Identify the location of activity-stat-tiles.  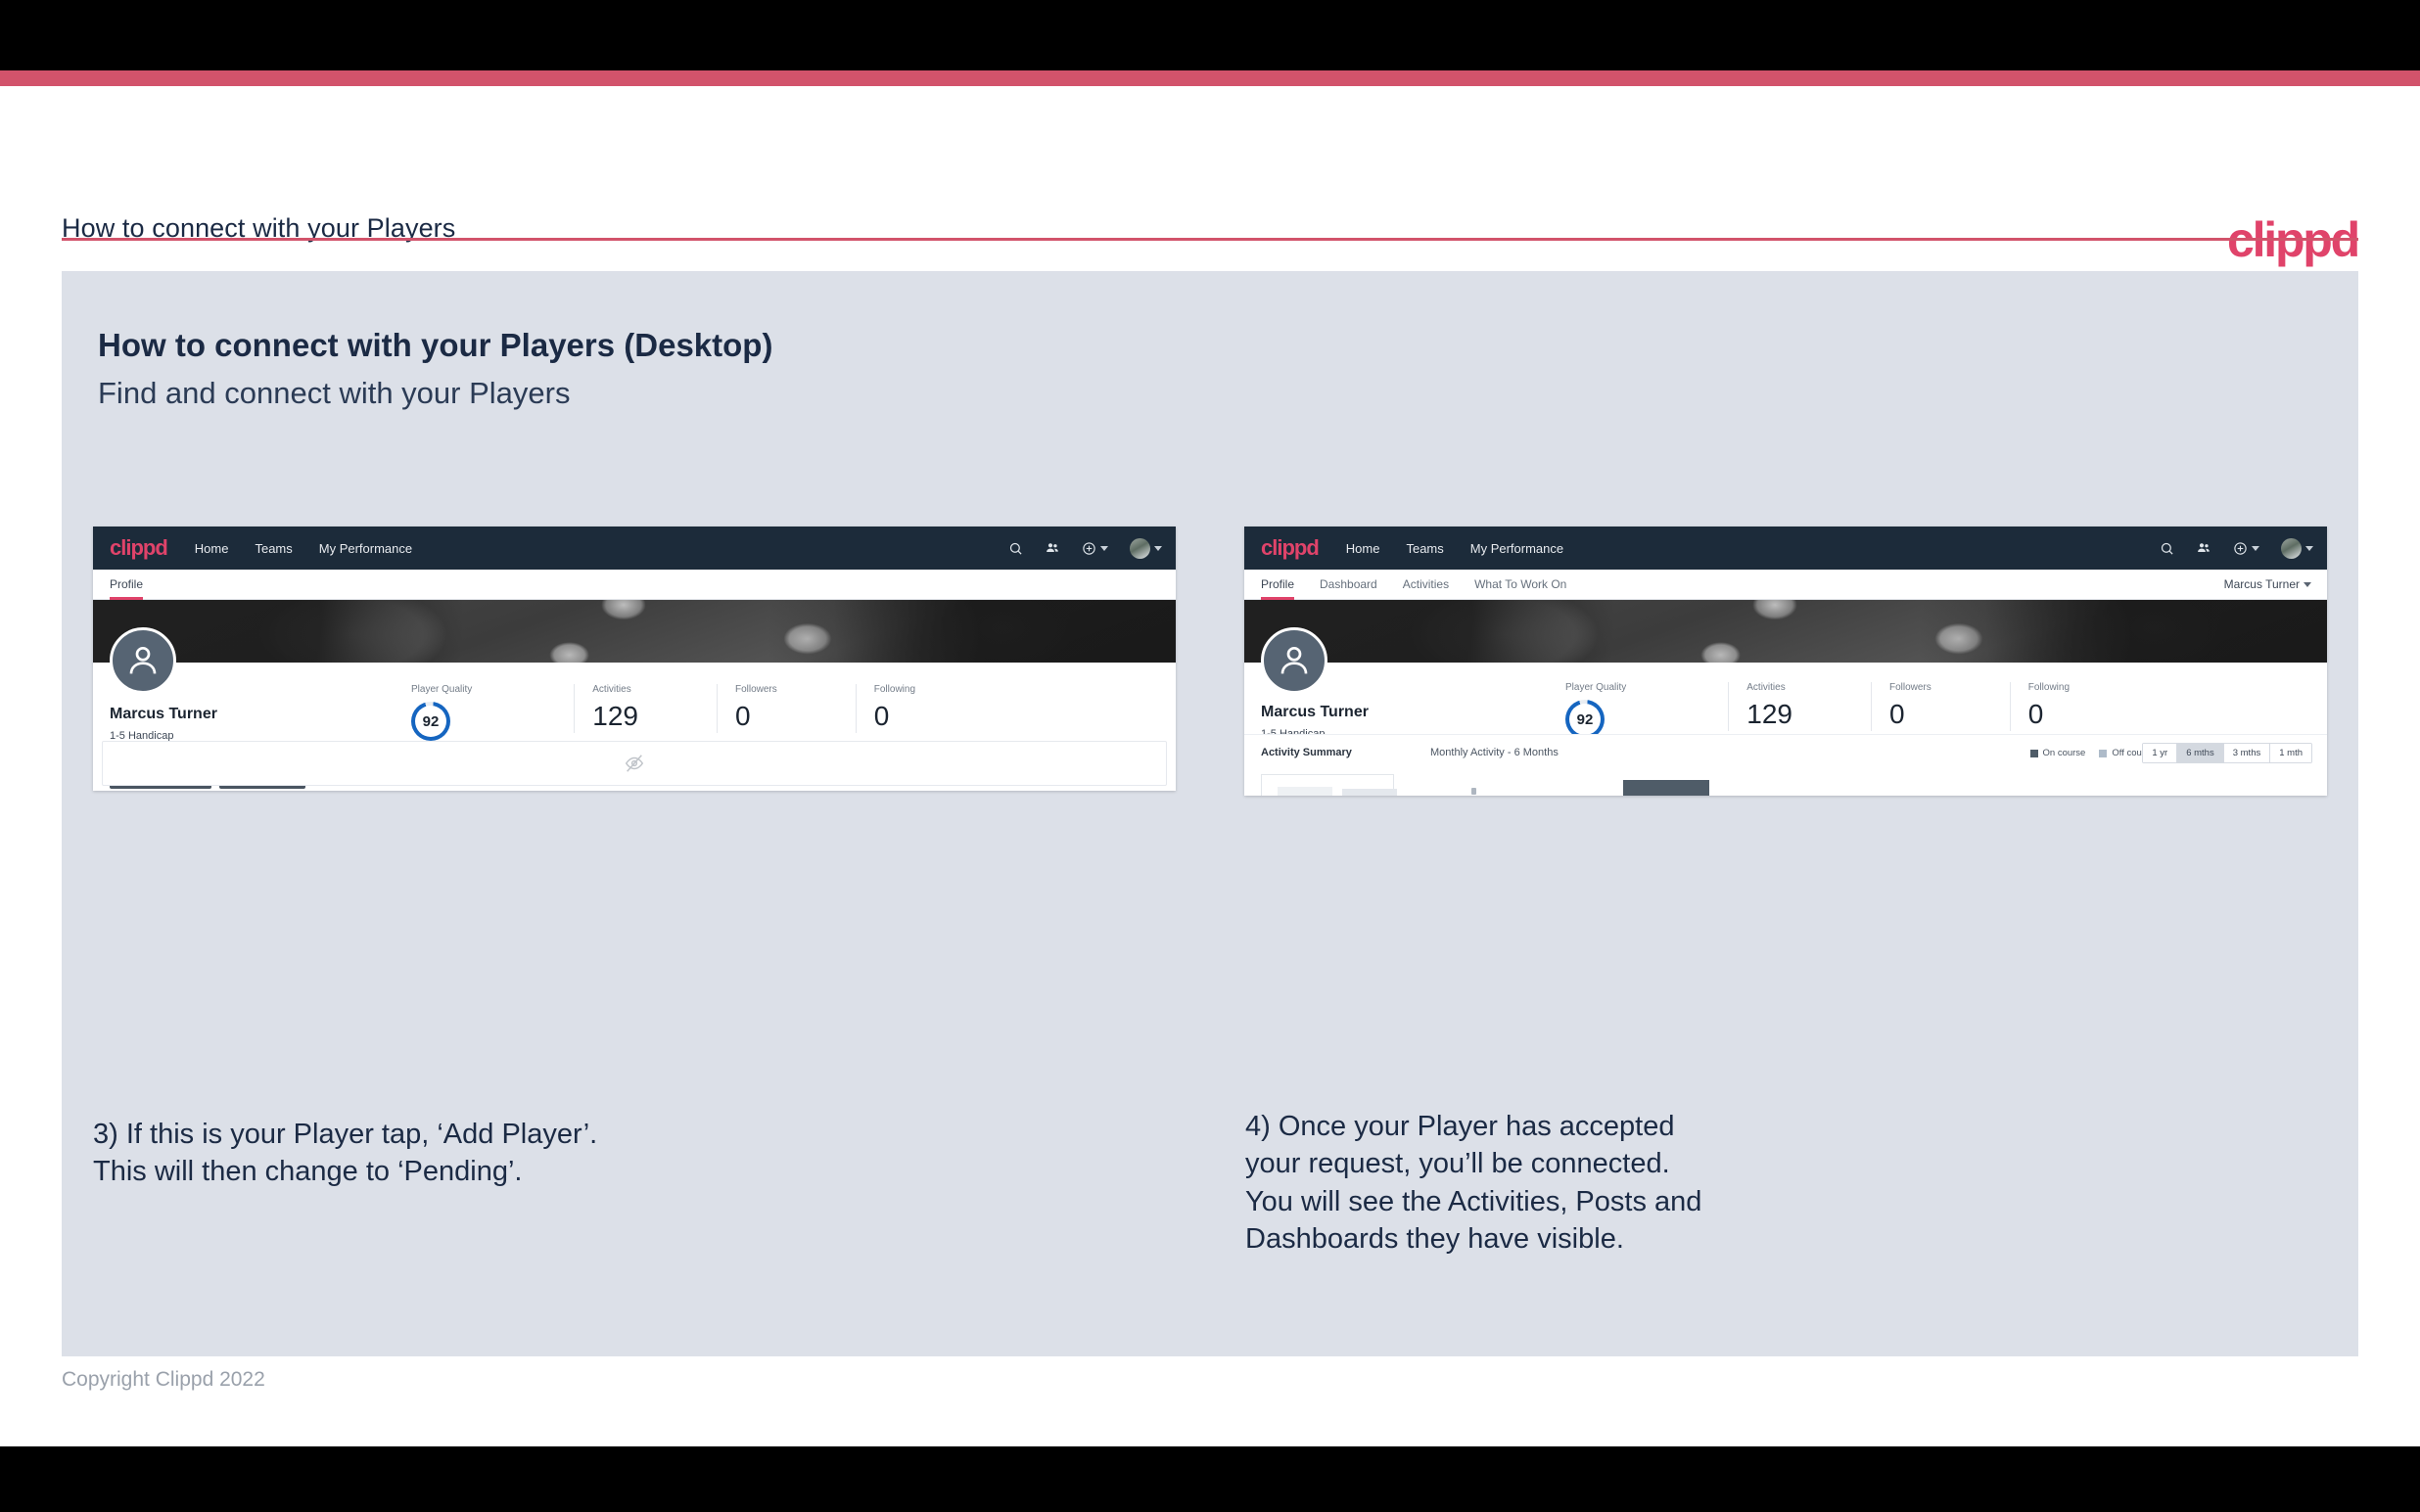
(1329, 785).